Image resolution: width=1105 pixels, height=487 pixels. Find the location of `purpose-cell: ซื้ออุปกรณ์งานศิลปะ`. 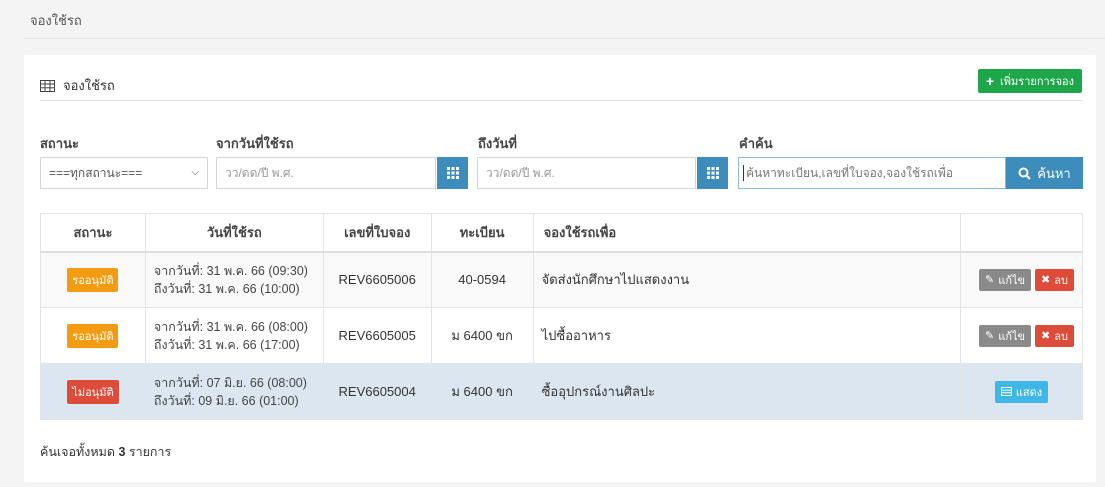

purpose-cell: ซื้ออุปกรณ์งานศิลปะ is located at coordinates (746, 391).